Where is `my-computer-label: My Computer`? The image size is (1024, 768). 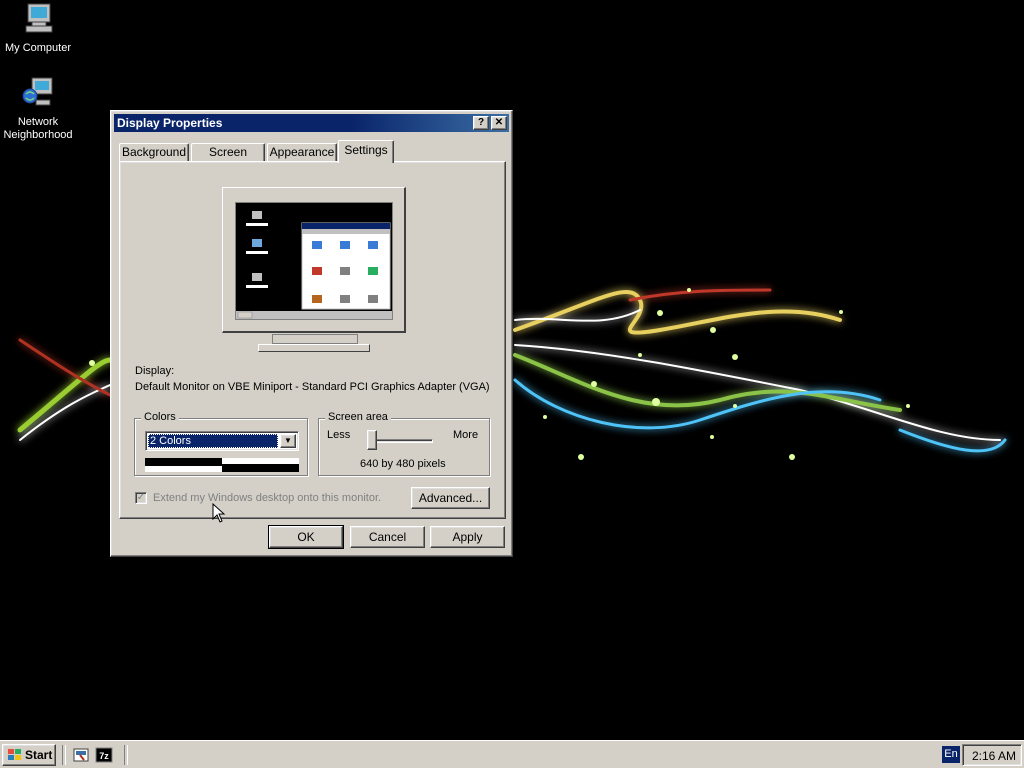 my-computer-label: My Computer is located at coordinates (38, 48).